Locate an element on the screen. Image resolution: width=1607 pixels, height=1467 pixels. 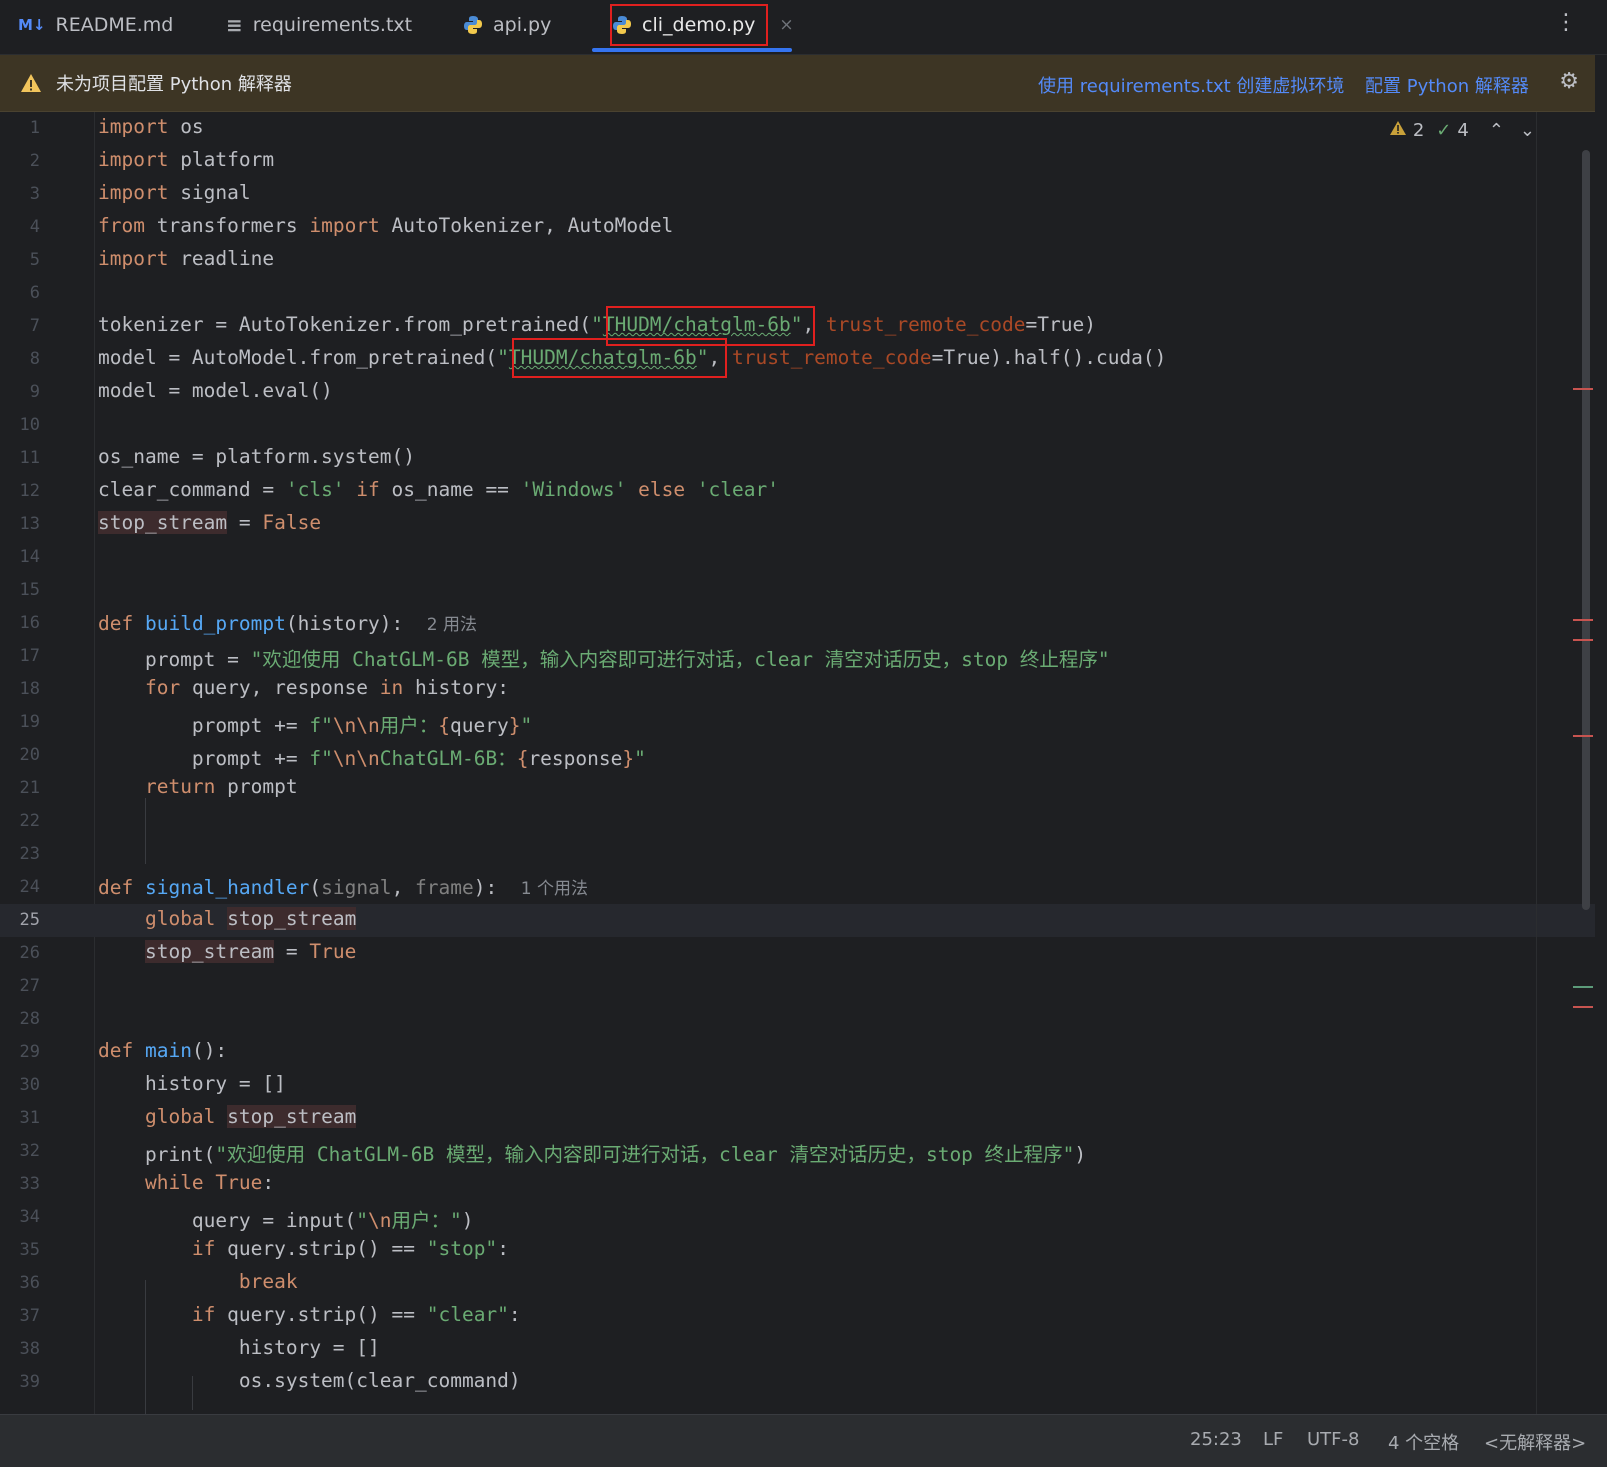
tab-readme: M↓ README.md is located at coordinates (95, 25).